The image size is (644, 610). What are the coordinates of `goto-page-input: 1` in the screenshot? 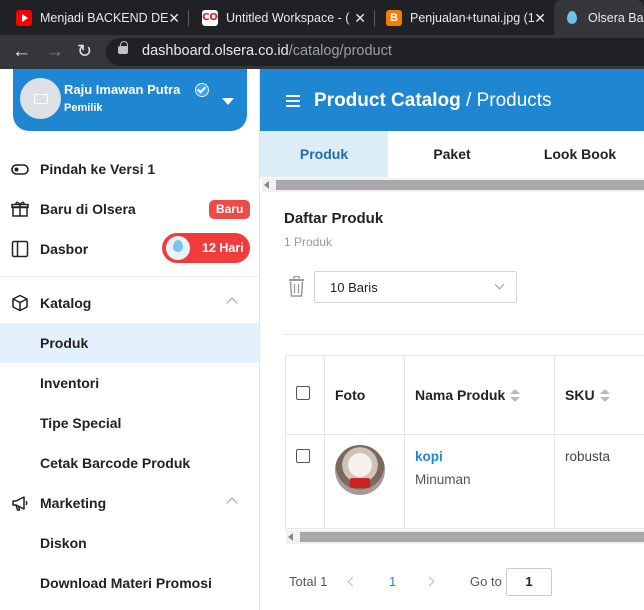 It's located at (529, 582).